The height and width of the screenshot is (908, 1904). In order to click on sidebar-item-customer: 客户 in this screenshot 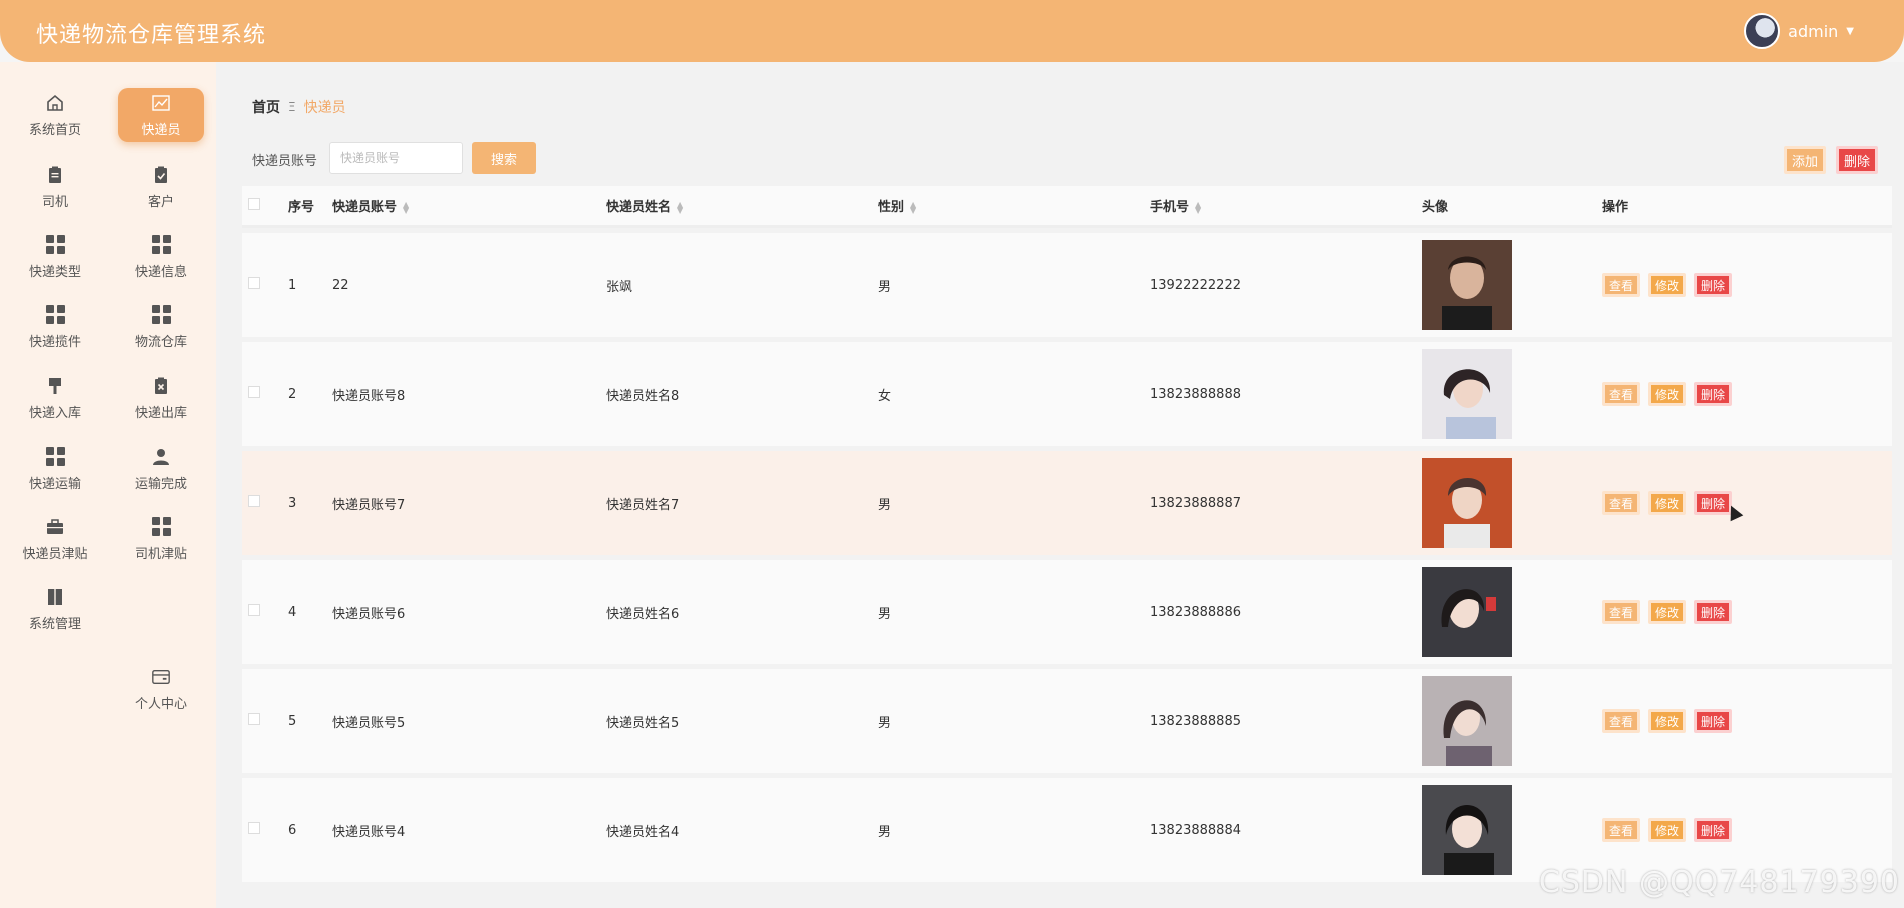, I will do `click(161, 187)`.